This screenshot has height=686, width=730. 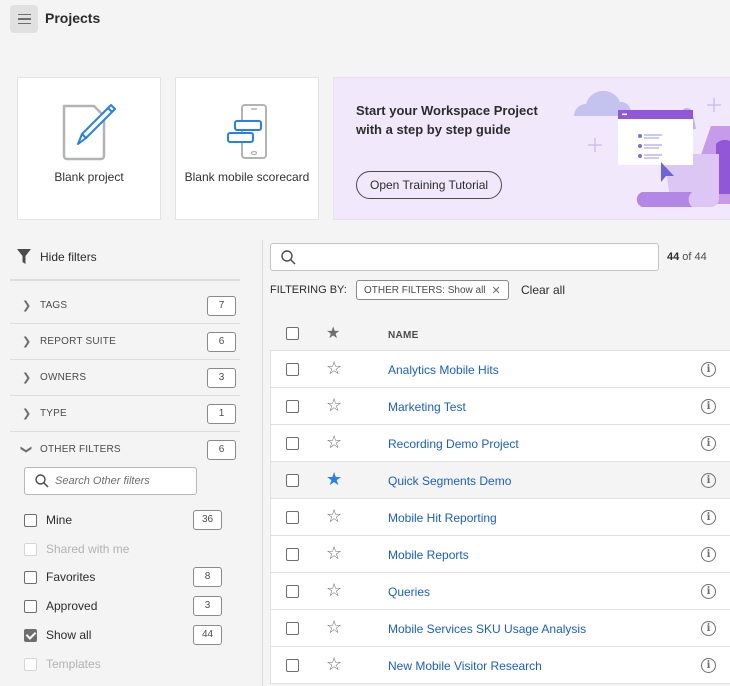 I want to click on project-name-link: Recording Demo Project, so click(x=453, y=444).